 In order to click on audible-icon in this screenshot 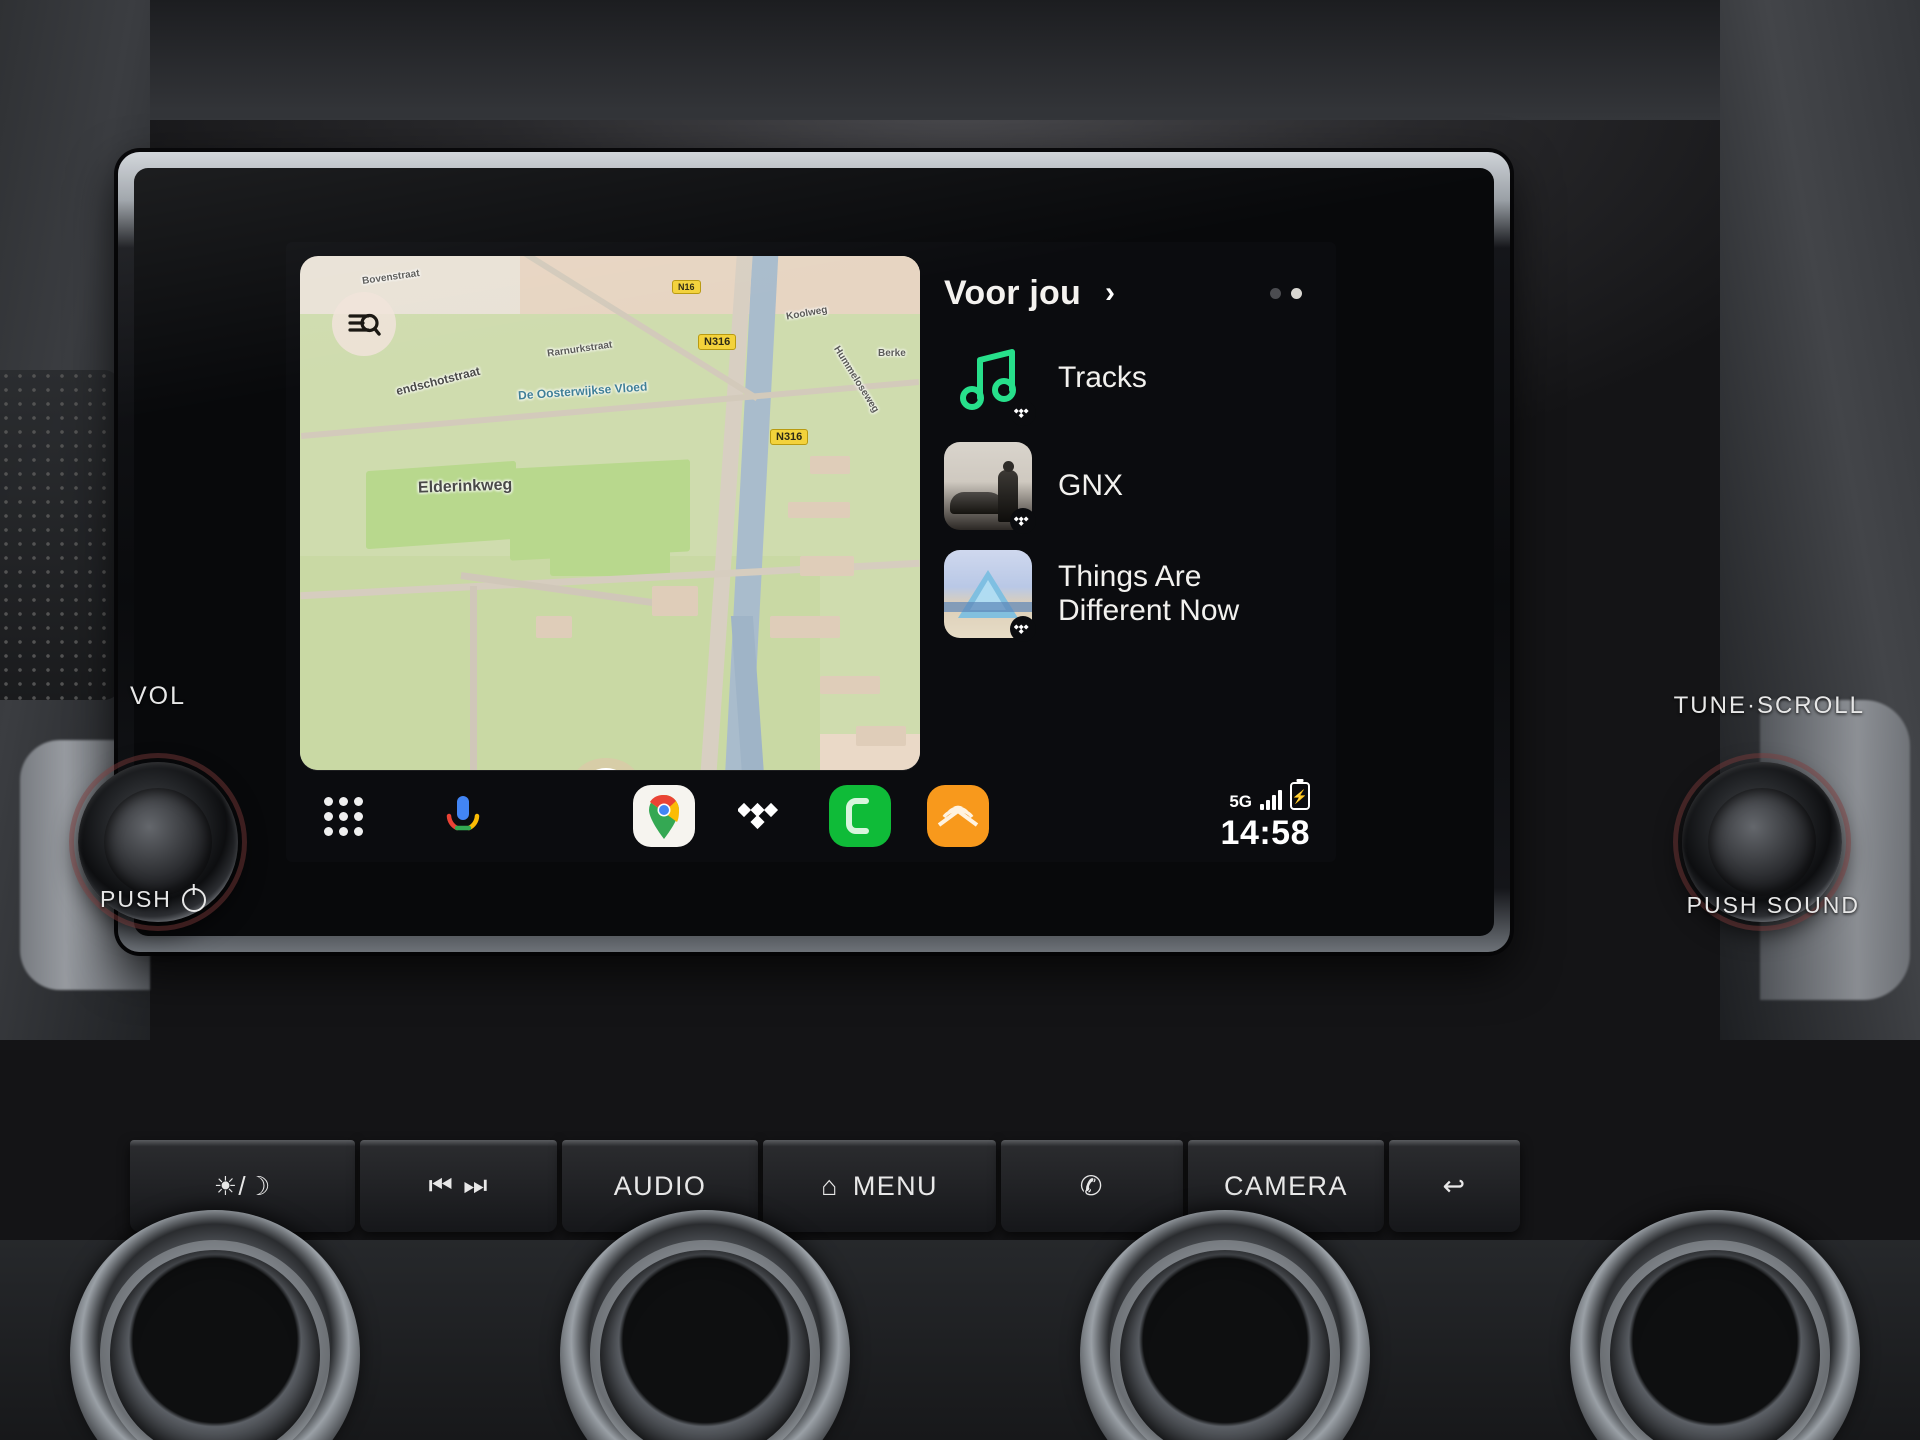, I will do `click(958, 816)`.